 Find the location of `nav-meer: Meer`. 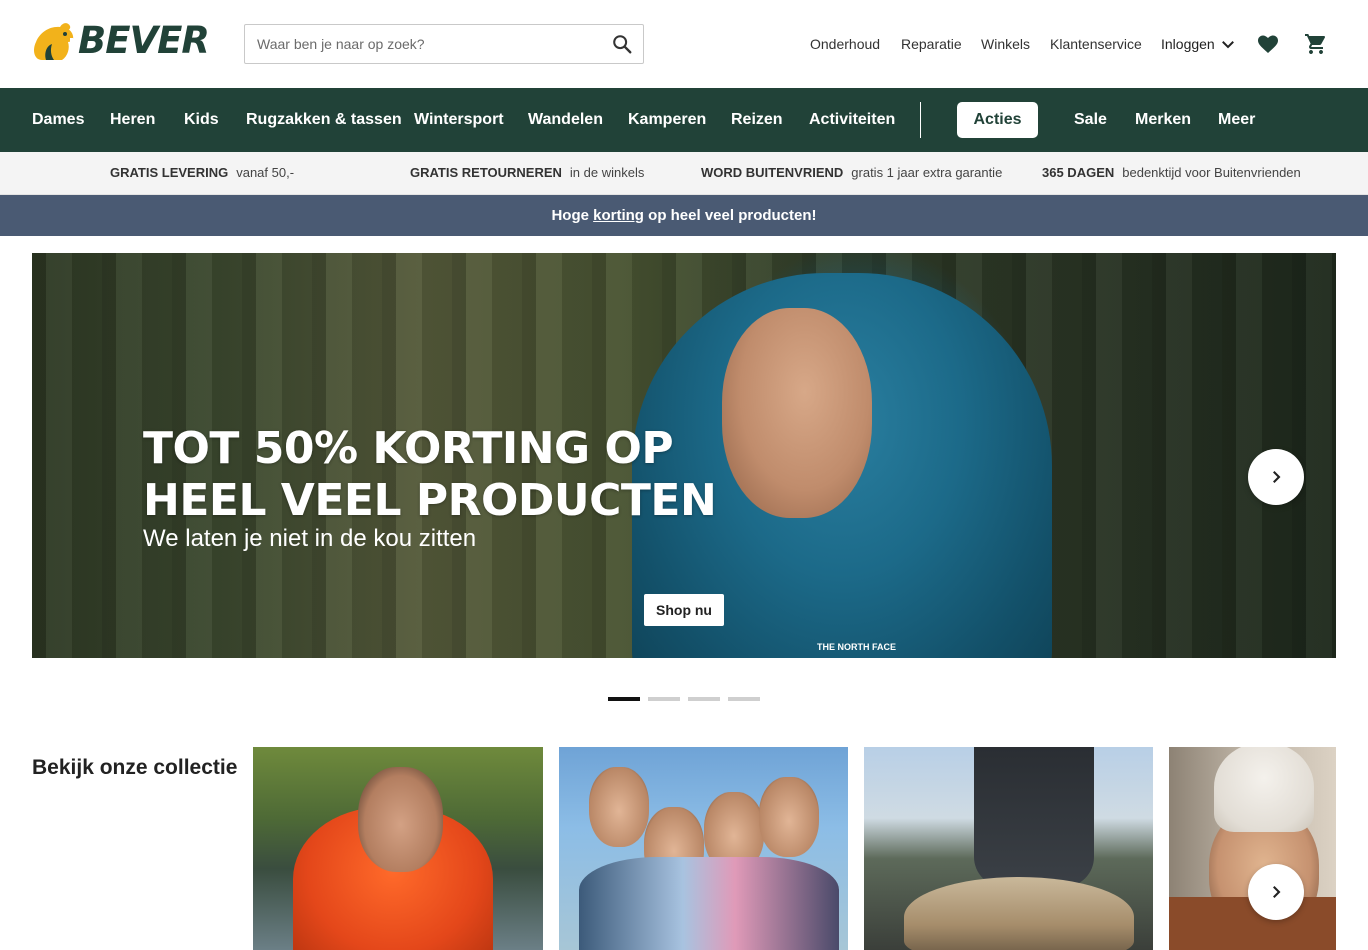

nav-meer: Meer is located at coordinates (1236, 120).